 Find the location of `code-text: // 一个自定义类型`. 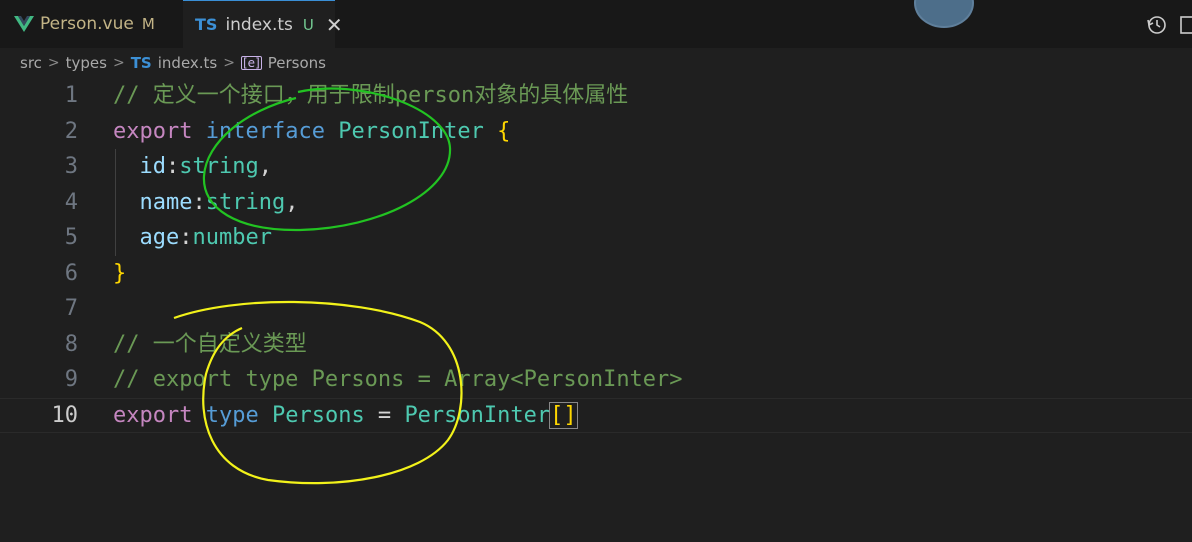

code-text: // 一个自定义类型 is located at coordinates (210, 344).